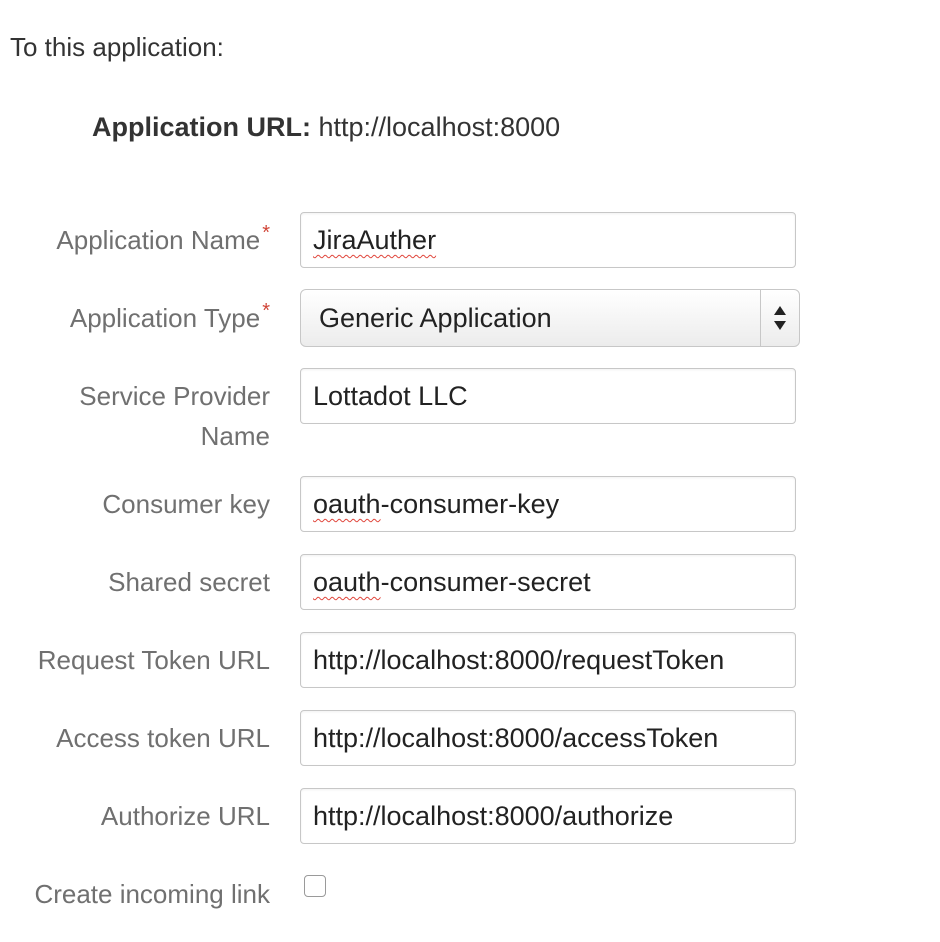  Describe the element at coordinates (548, 240) in the screenshot. I see `application-name-input: JiraAuther` at that location.